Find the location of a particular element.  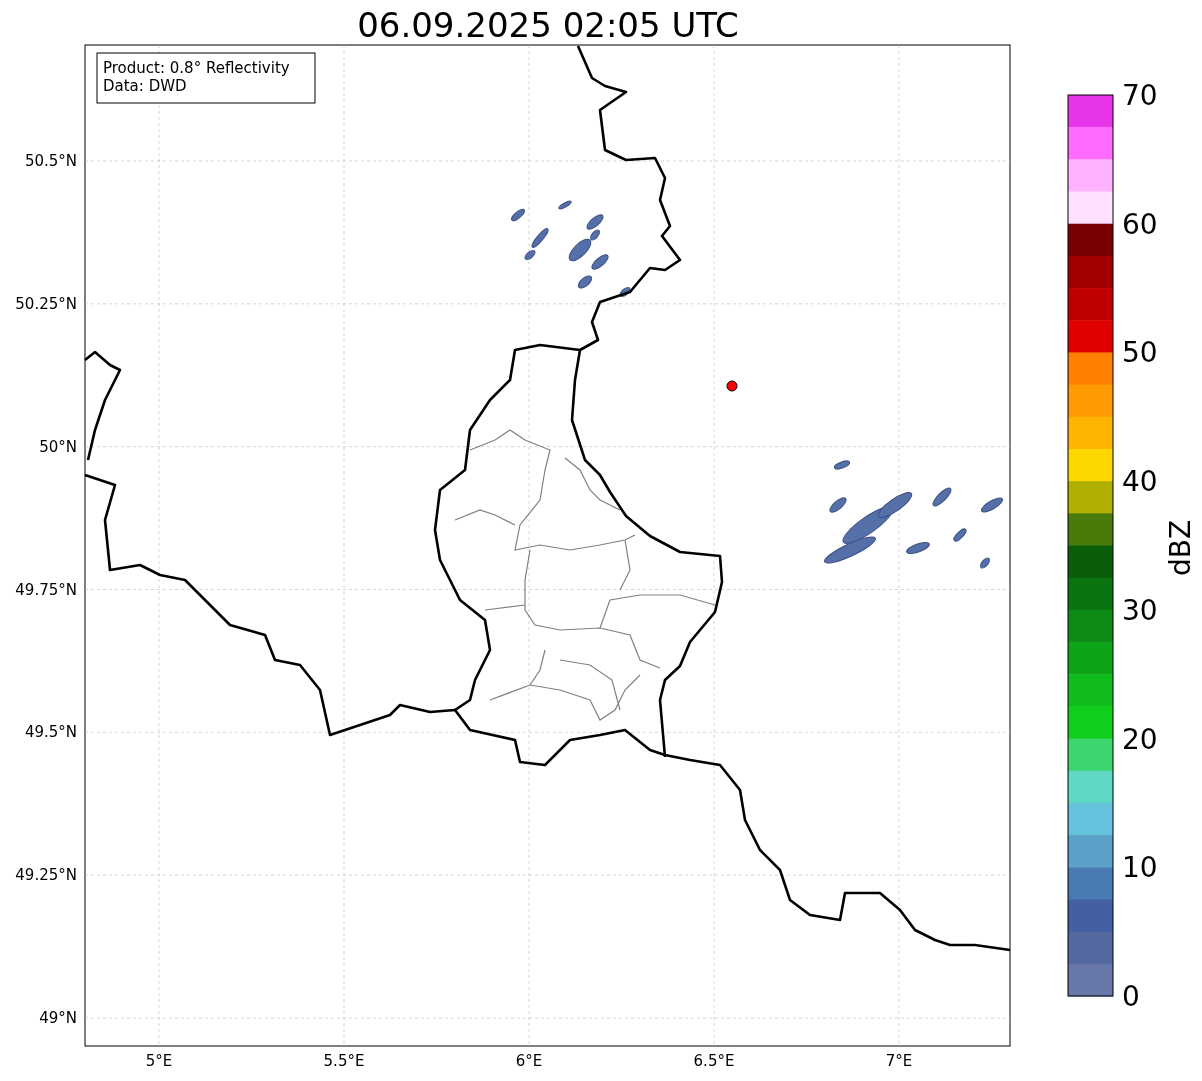

legend-text: Product: 0.8° Reflectivity is located at coordinates (196, 68).